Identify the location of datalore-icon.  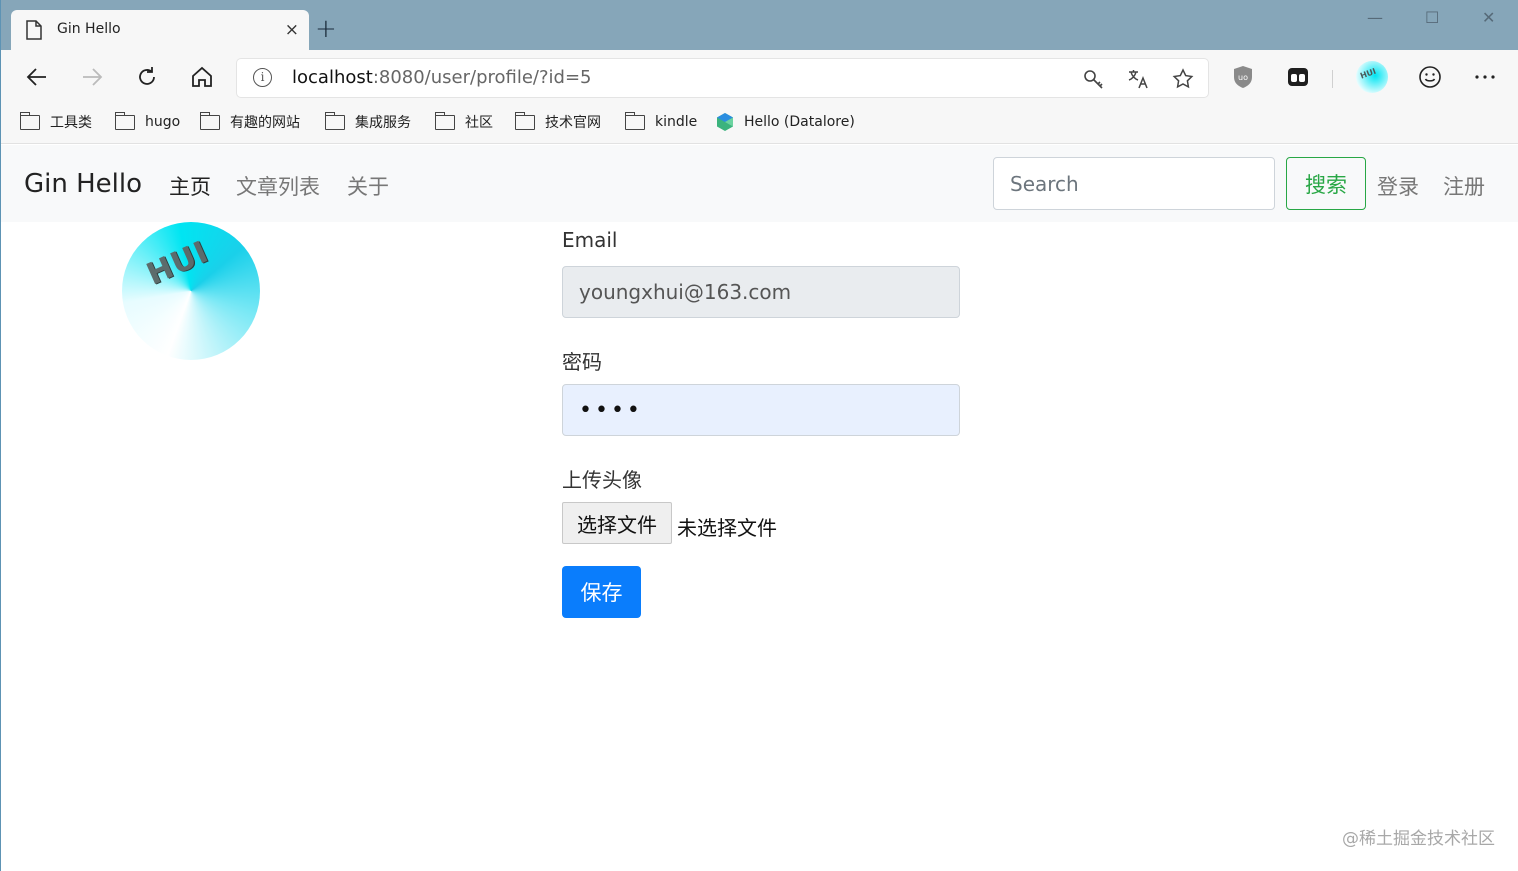
(725, 122).